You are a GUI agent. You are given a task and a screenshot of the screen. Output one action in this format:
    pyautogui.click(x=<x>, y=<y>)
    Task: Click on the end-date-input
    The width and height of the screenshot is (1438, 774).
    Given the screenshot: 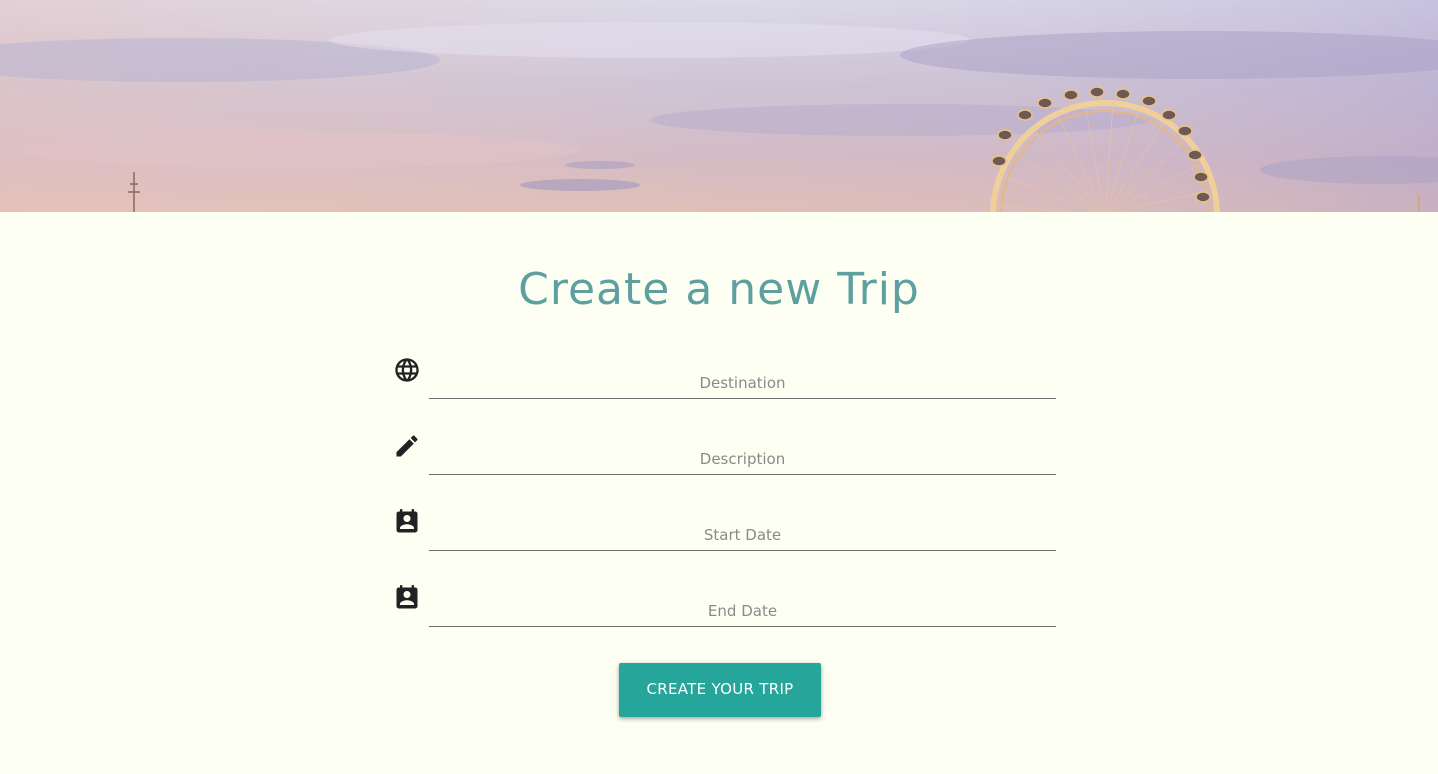 What is the action you would take?
    pyautogui.click(x=742, y=605)
    